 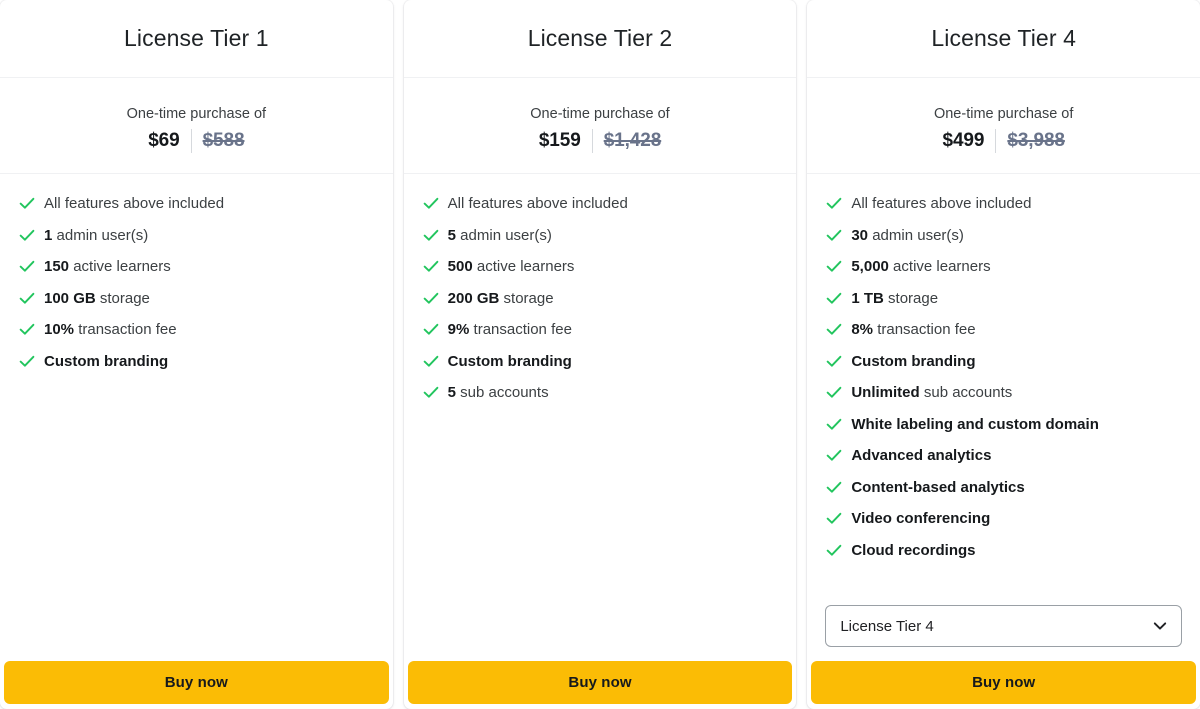 What do you see at coordinates (501, 298) in the screenshot?
I see `feature-label: 200 GB storage` at bounding box center [501, 298].